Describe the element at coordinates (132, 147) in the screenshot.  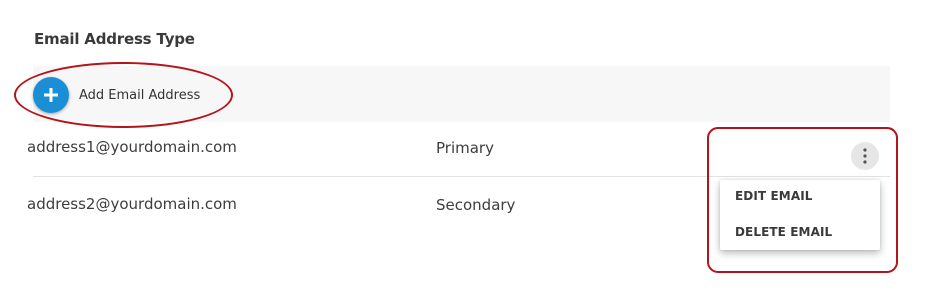
I see `email-address-1: address1@yourdomain.com` at that location.